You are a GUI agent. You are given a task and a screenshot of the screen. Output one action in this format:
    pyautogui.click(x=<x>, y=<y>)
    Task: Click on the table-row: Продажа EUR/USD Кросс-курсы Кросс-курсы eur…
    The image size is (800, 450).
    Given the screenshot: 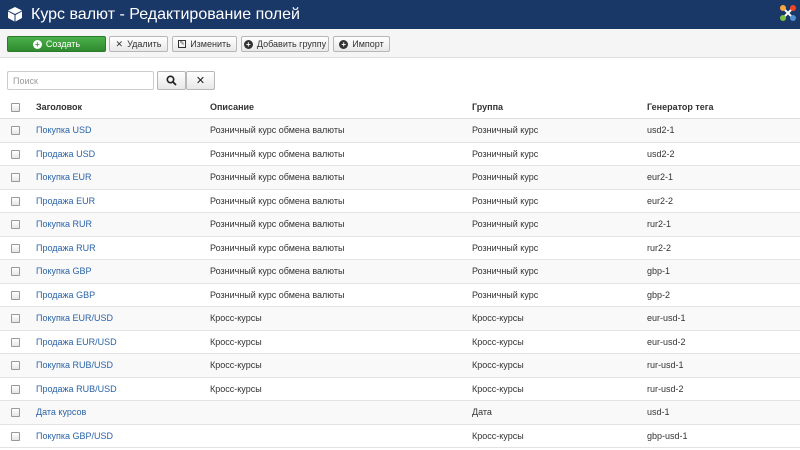 What is the action you would take?
    pyautogui.click(x=400, y=342)
    